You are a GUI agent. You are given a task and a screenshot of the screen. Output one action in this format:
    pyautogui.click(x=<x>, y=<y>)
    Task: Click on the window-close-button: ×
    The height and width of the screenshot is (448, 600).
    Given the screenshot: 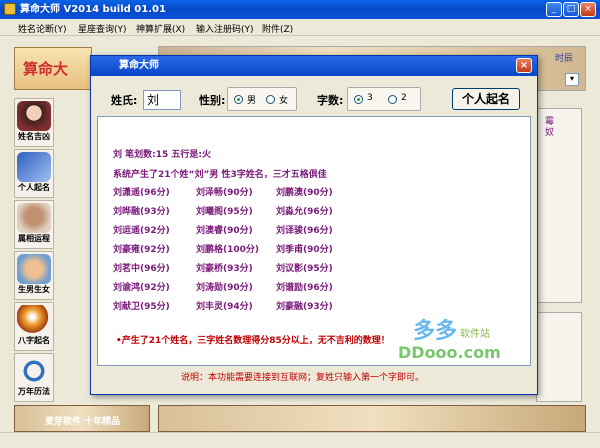 What is the action you would take?
    pyautogui.click(x=588, y=9)
    